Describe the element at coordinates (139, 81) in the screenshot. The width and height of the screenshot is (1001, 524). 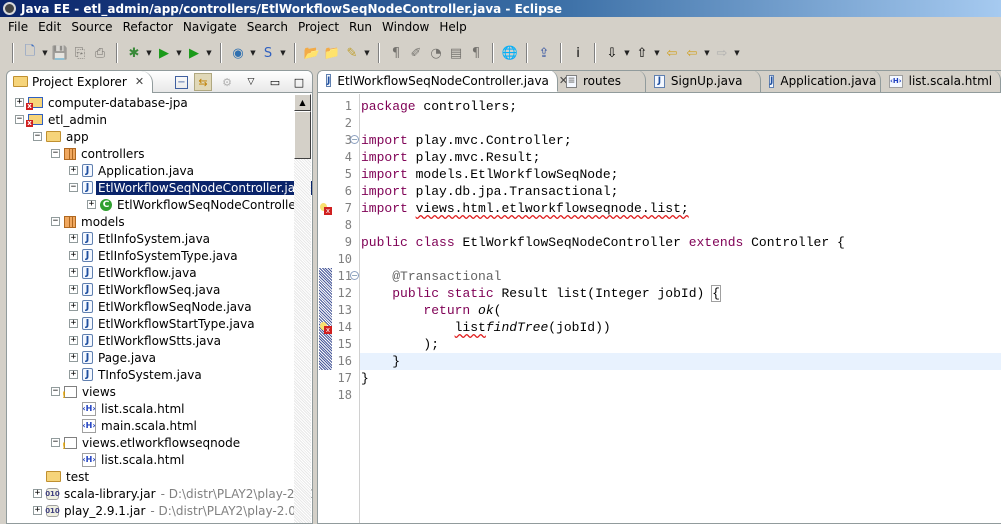
I see `close-icon: ✕` at that location.